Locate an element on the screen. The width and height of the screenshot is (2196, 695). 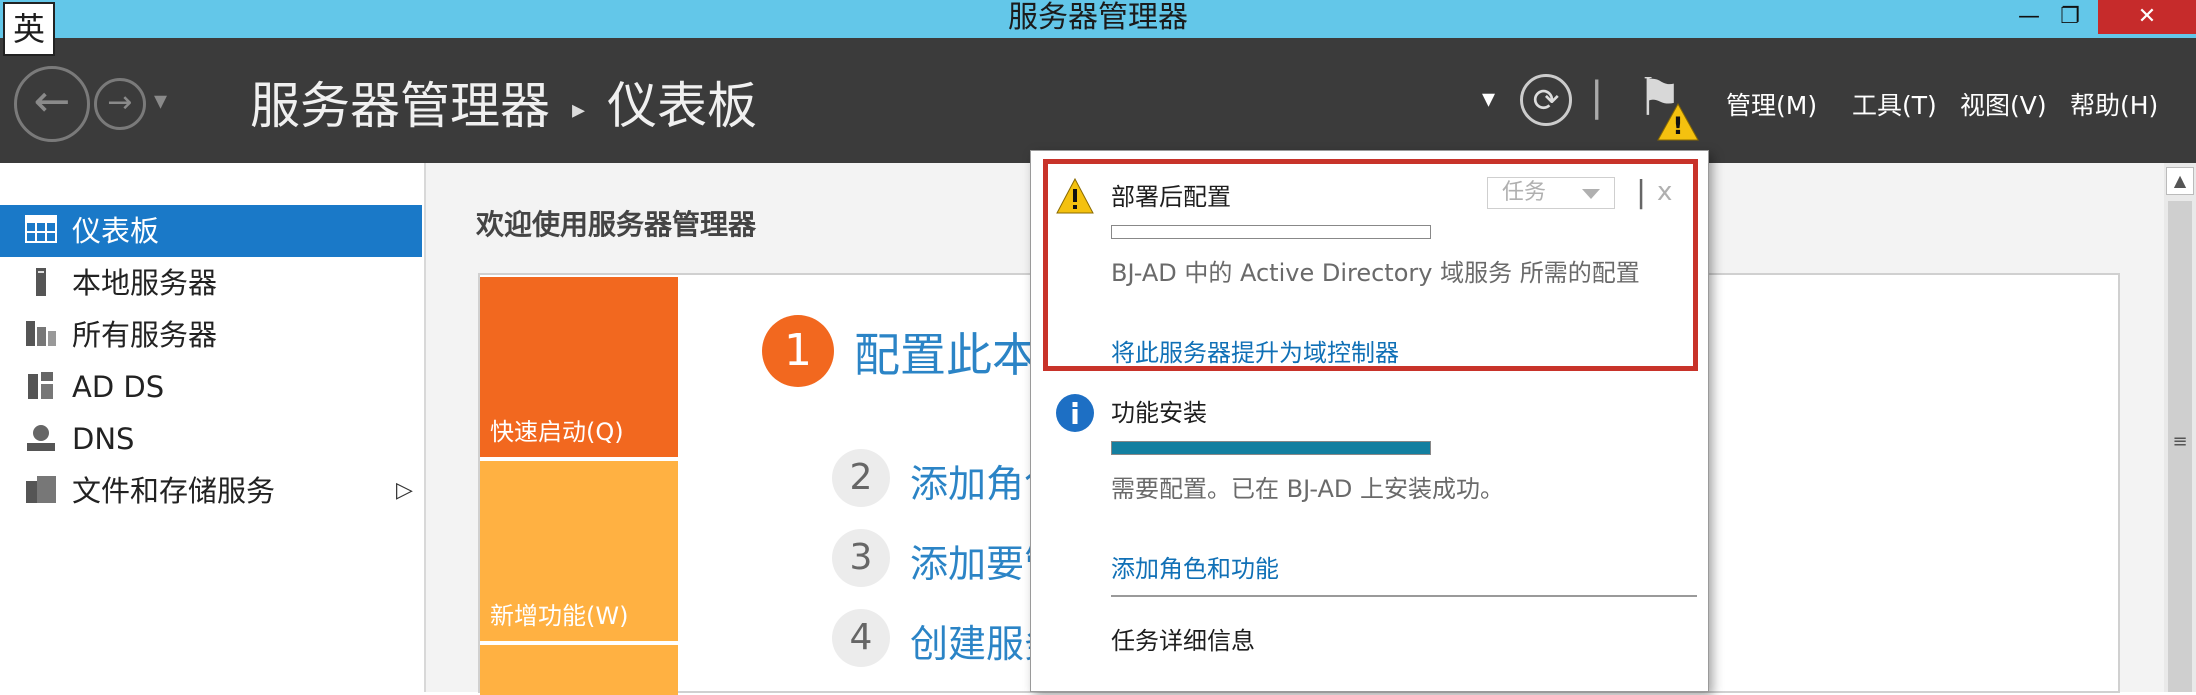
step-number-3: 3 is located at coordinates (861, 558).